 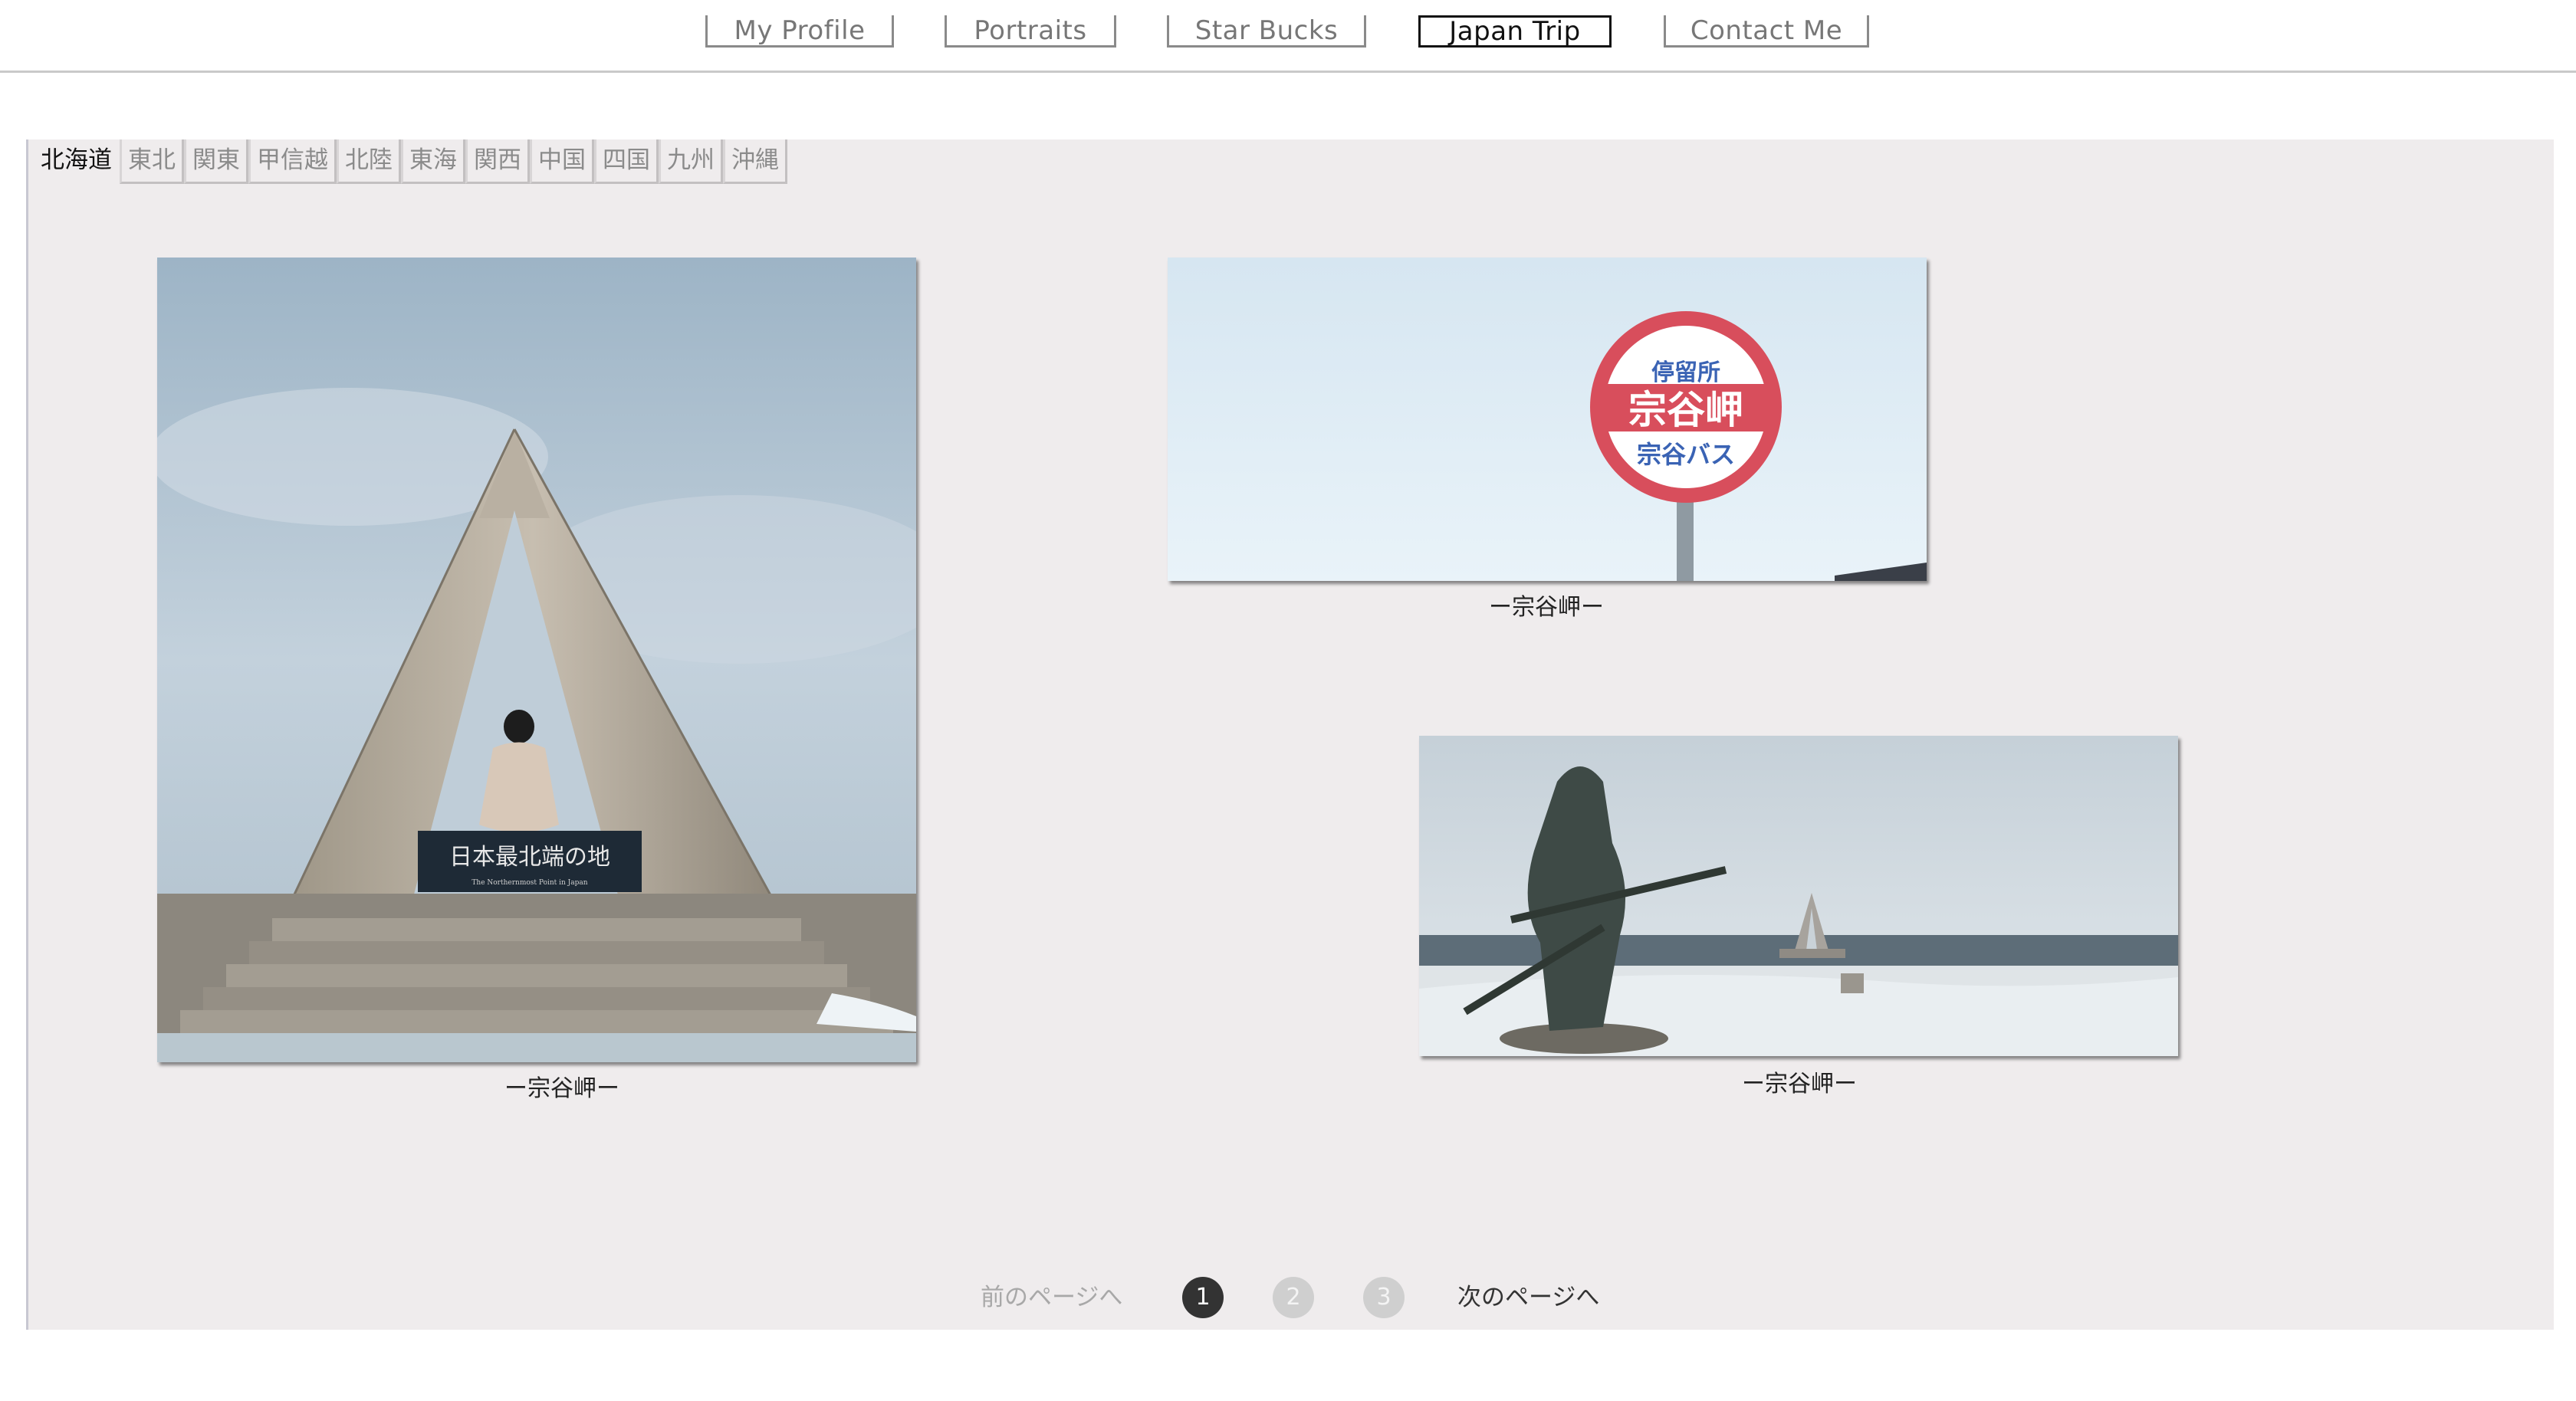 I want to click on page-2-button: 2, so click(x=1293, y=1297).